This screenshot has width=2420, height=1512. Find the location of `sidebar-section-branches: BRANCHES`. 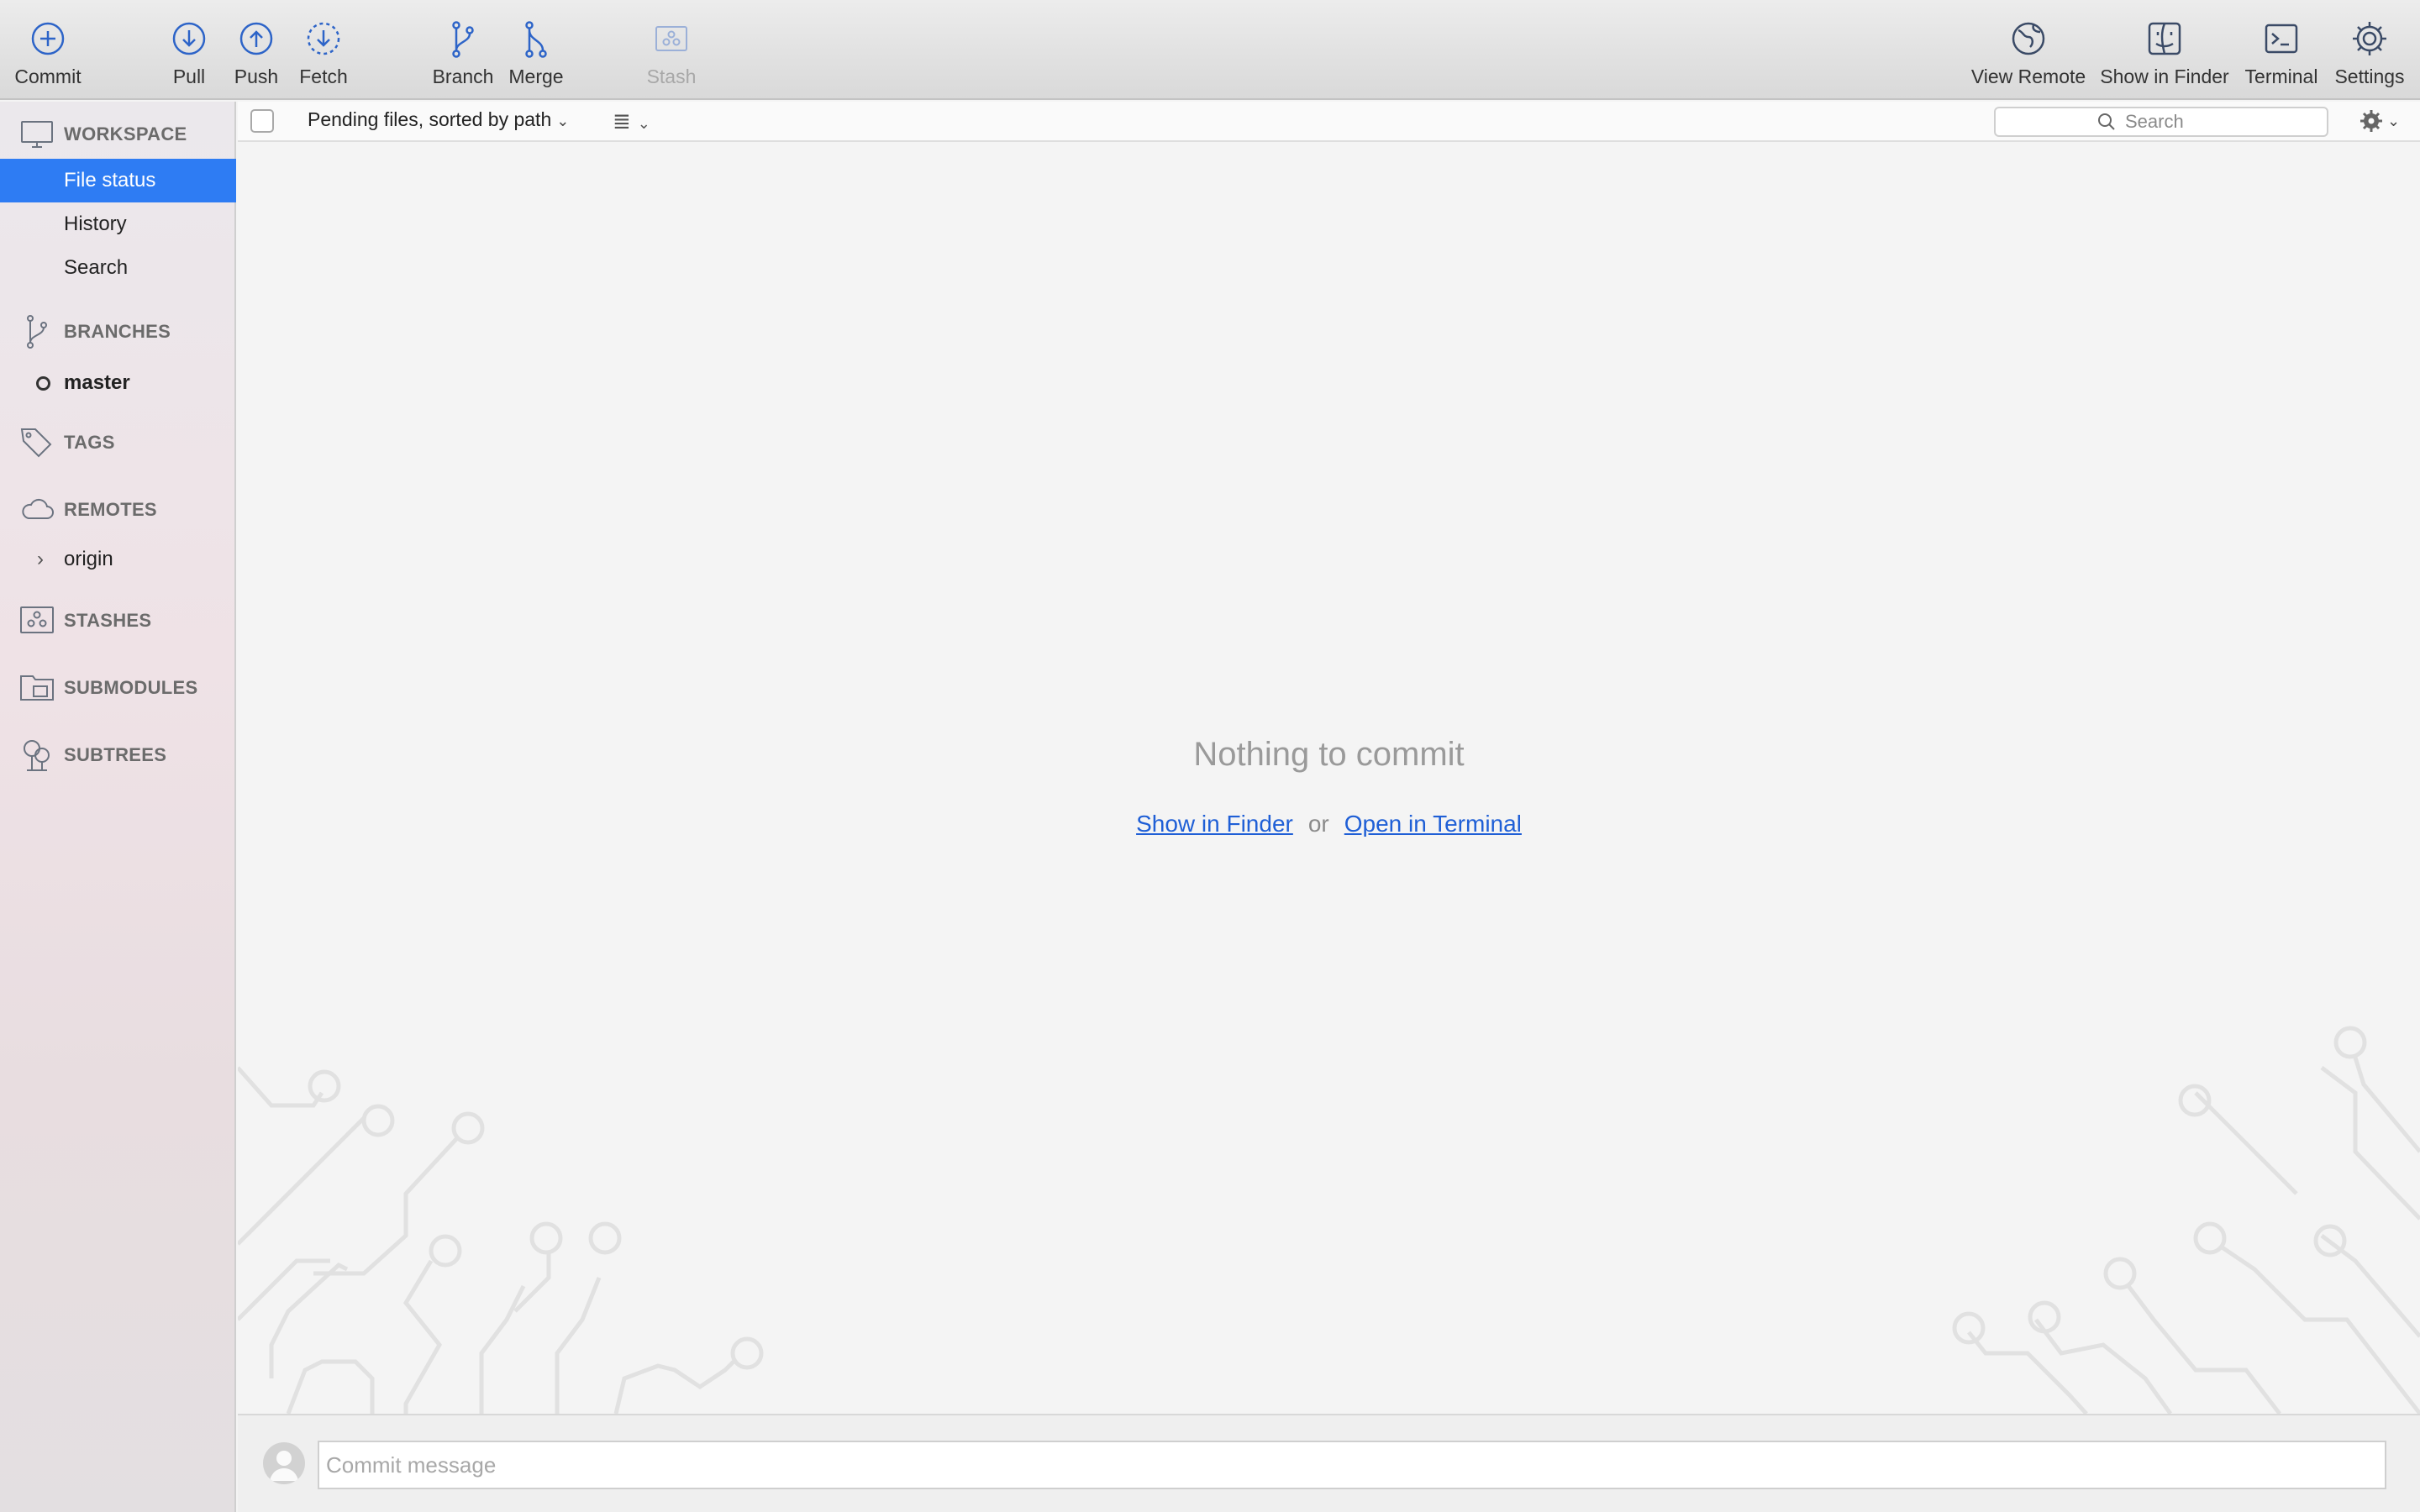

sidebar-section-branches: BRANCHES is located at coordinates (118, 332).